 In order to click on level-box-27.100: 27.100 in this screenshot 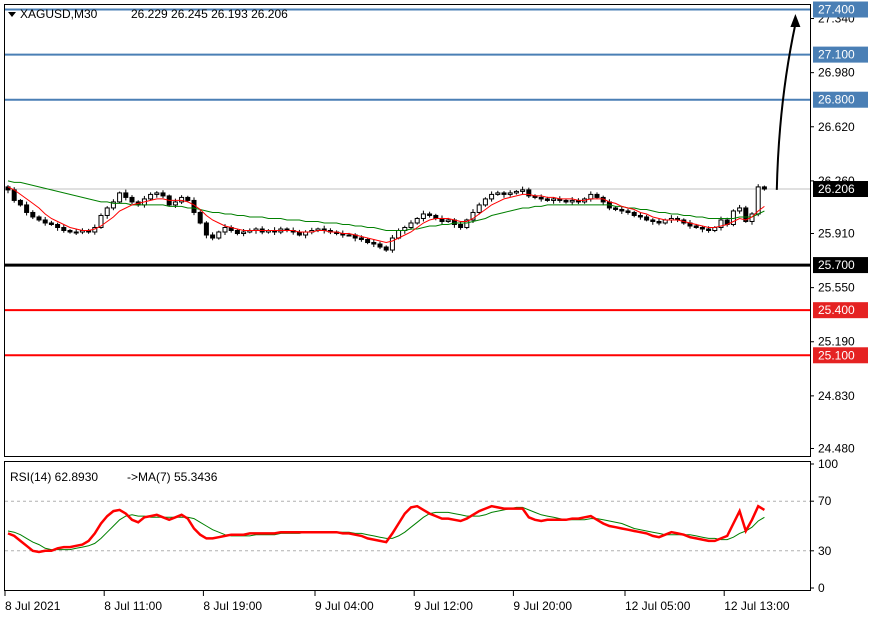, I will do `click(840, 54)`.